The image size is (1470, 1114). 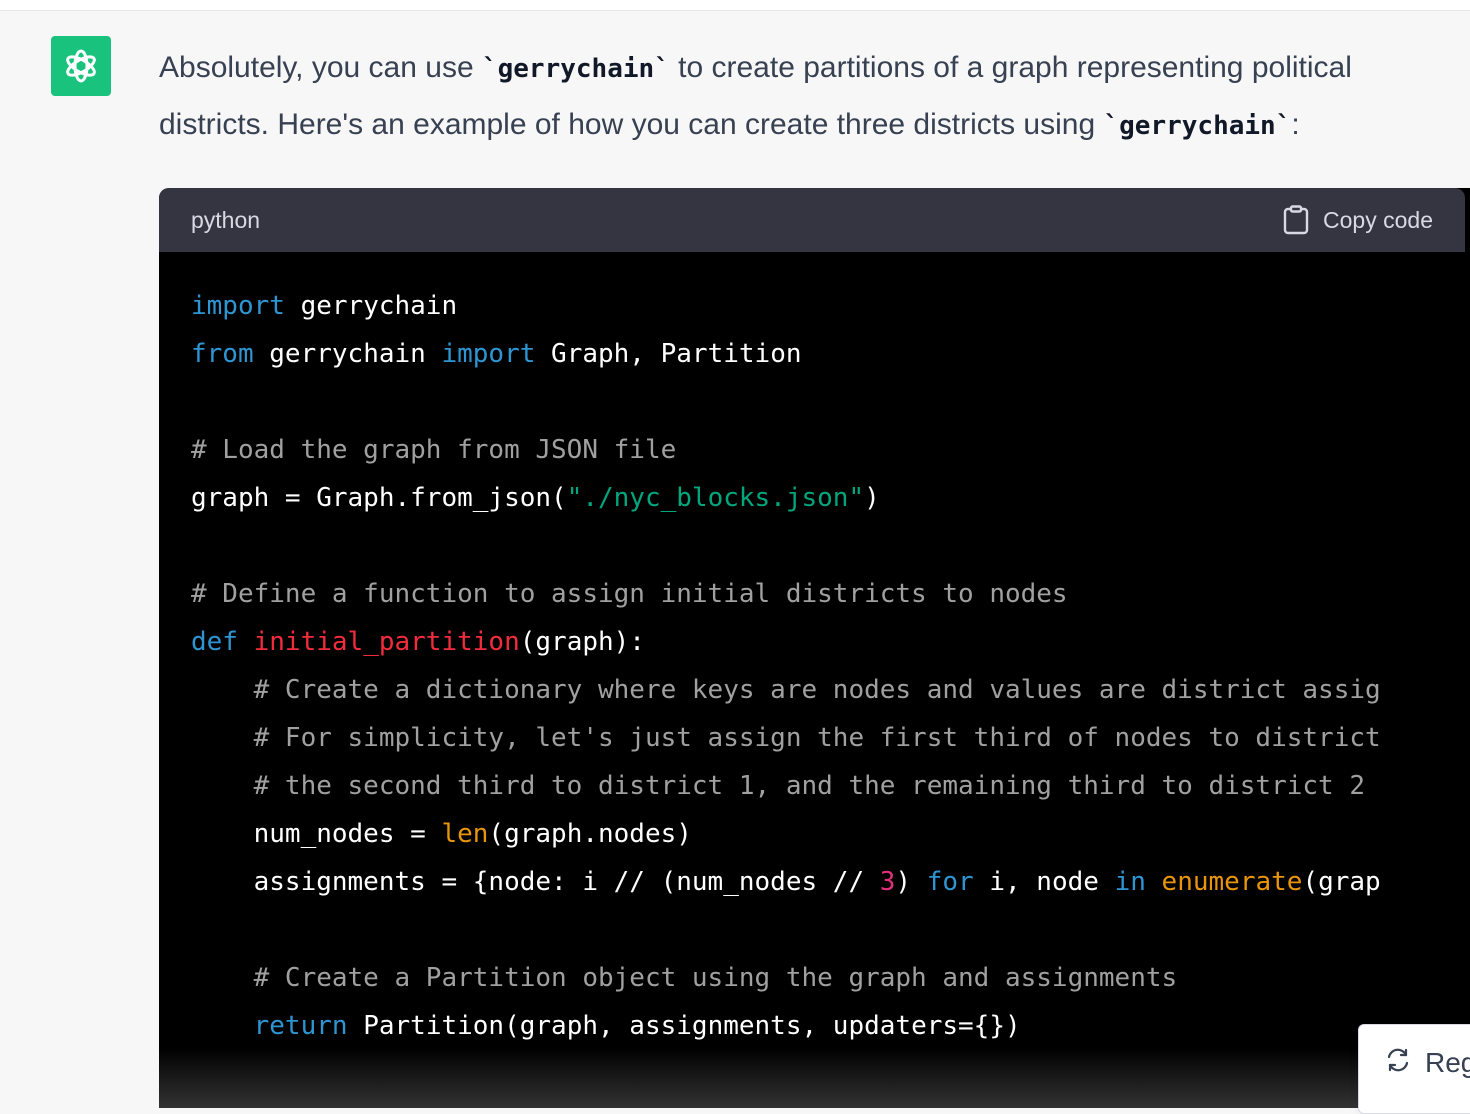 I want to click on message-text: Absolutely, you can use, so click(x=320, y=67).